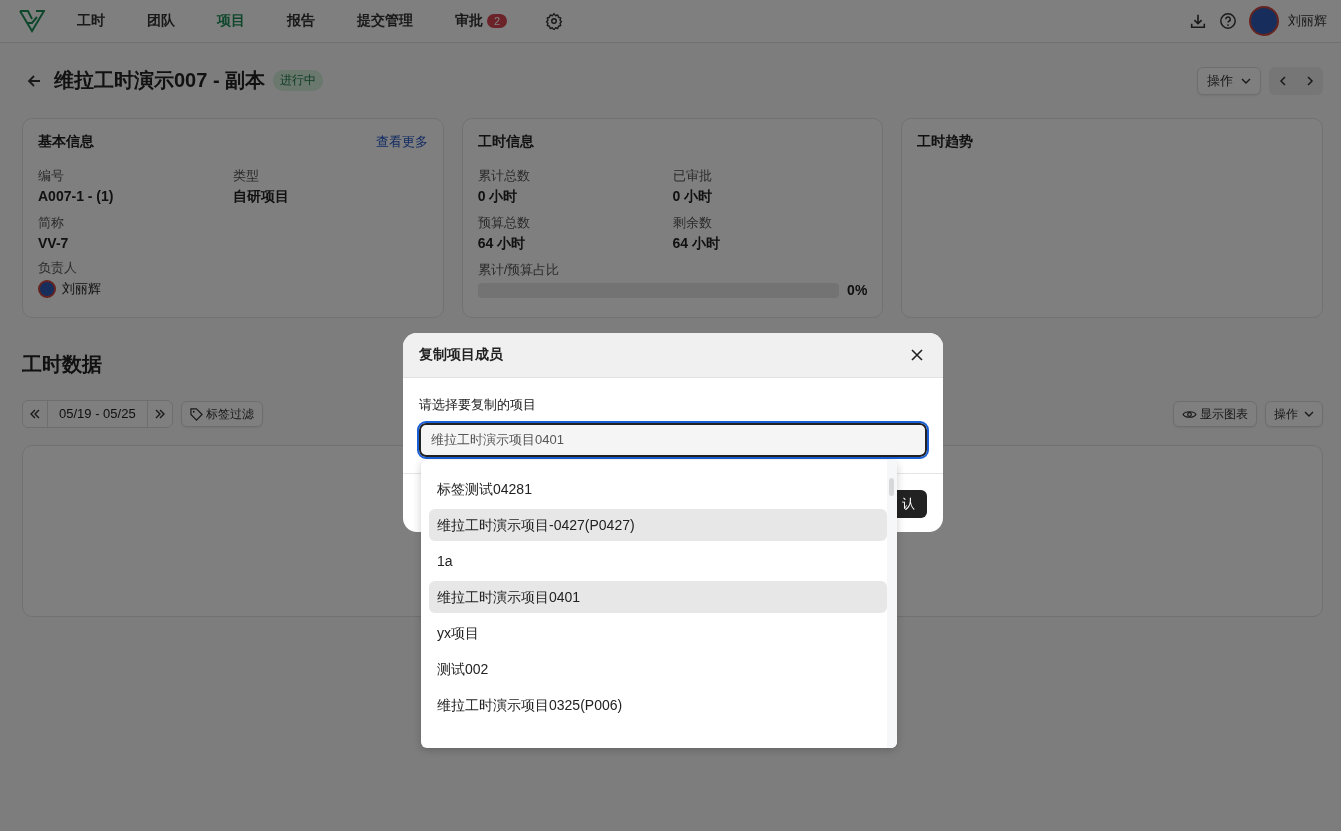 This screenshot has width=1341, height=831. I want to click on scrollbar-thumb, so click(891, 487).